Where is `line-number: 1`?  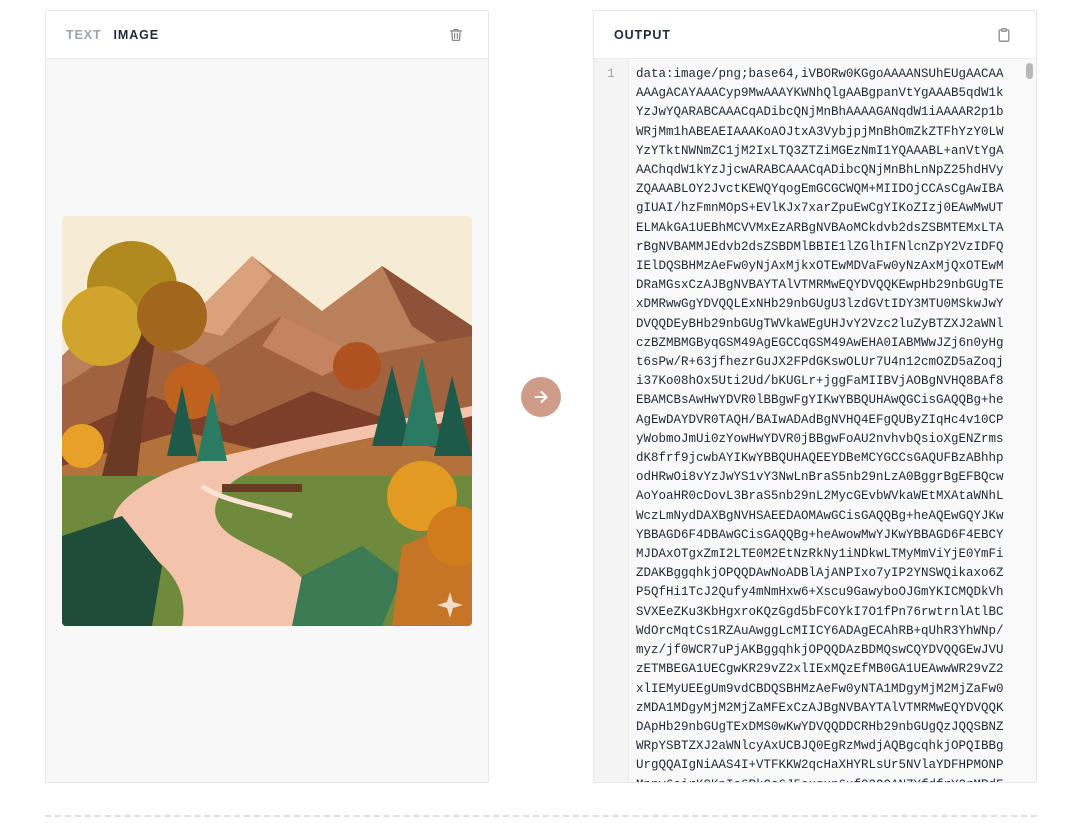
line-number: 1 is located at coordinates (611, 74).